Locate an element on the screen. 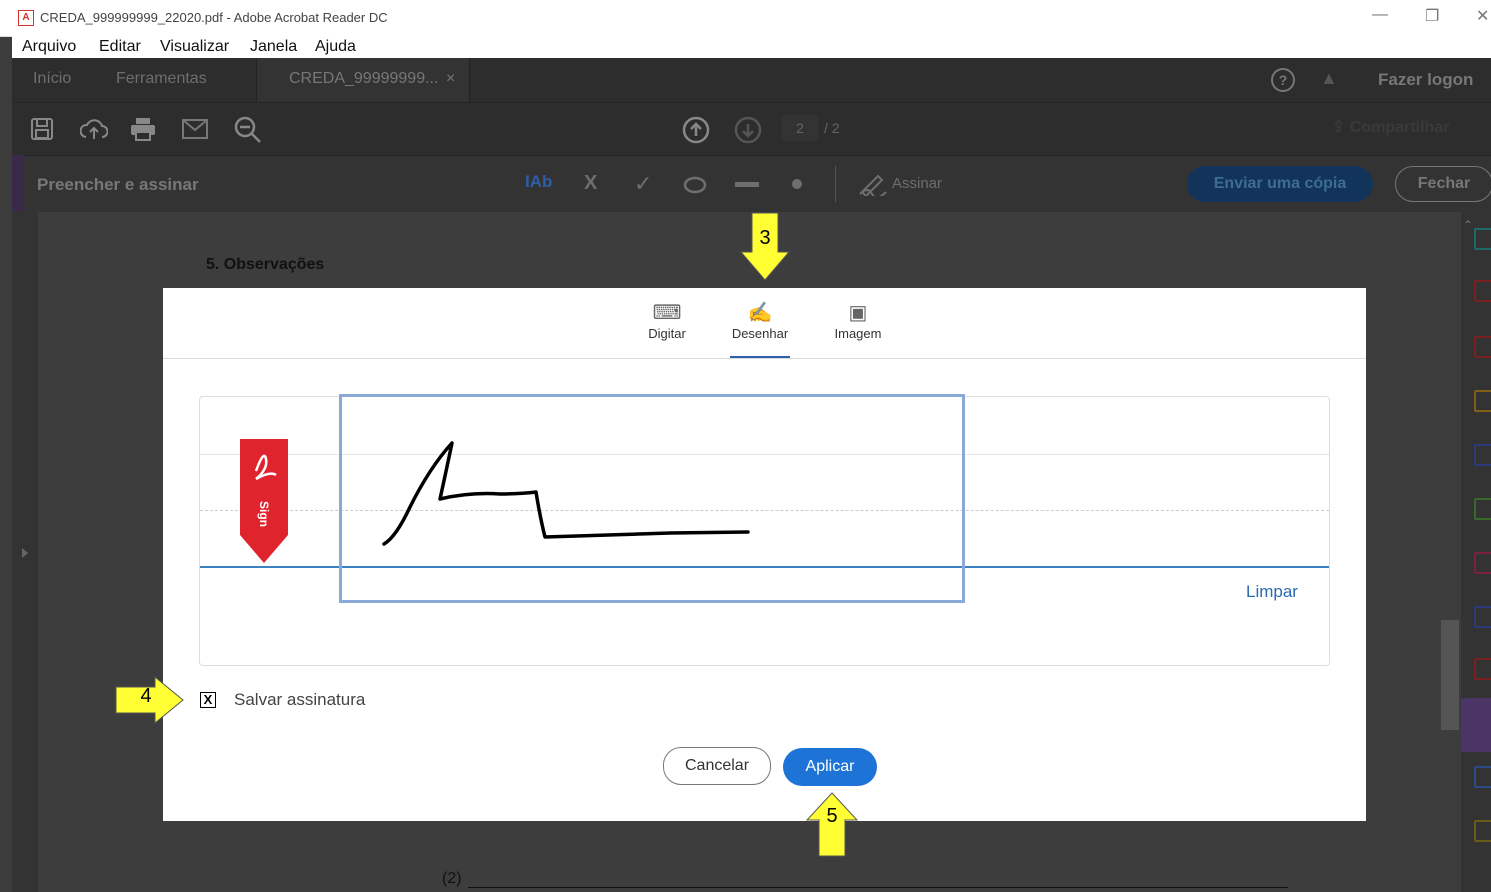  tab-digitar: ⌨ Digitar is located at coordinates (667, 320).